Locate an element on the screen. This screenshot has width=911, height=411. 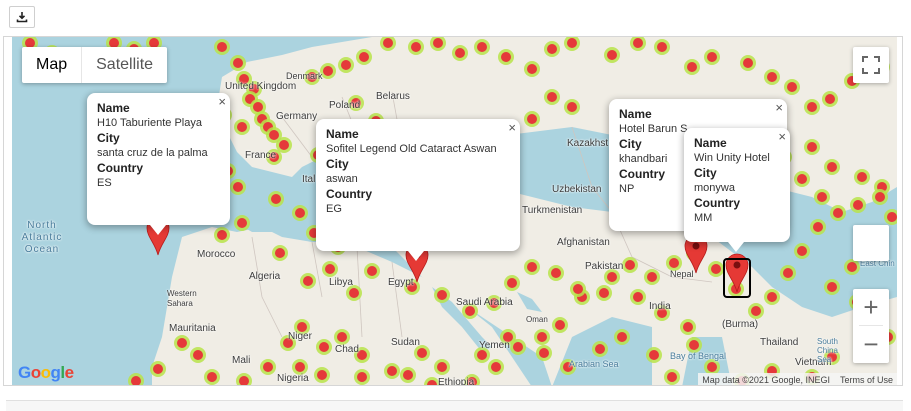
zoom-out-button: − is located at coordinates (871, 344).